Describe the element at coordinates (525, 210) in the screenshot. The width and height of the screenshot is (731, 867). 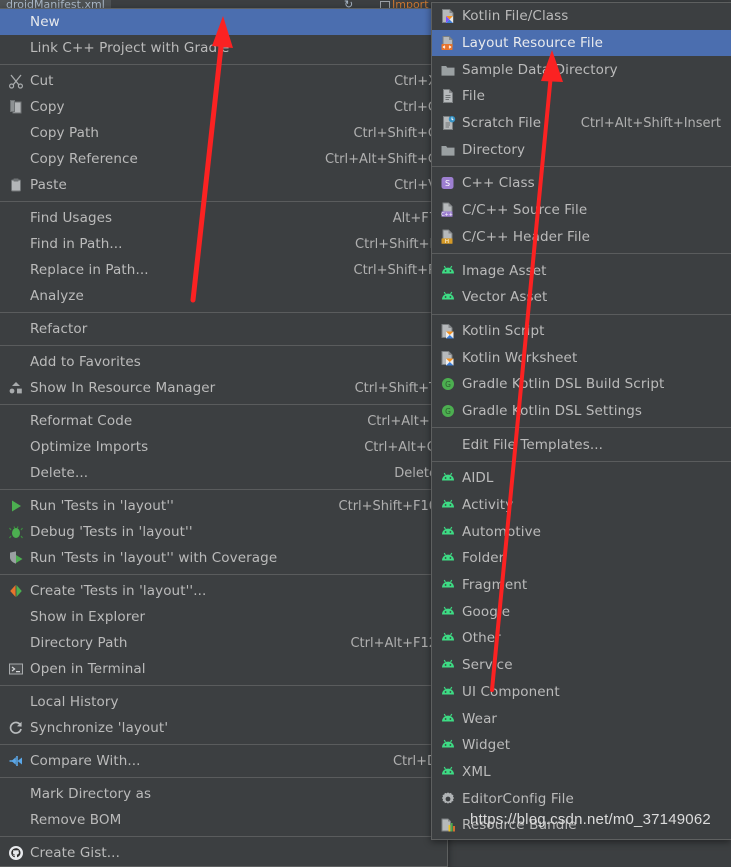
I see `menu-item-label: C/C++ Source File` at that location.